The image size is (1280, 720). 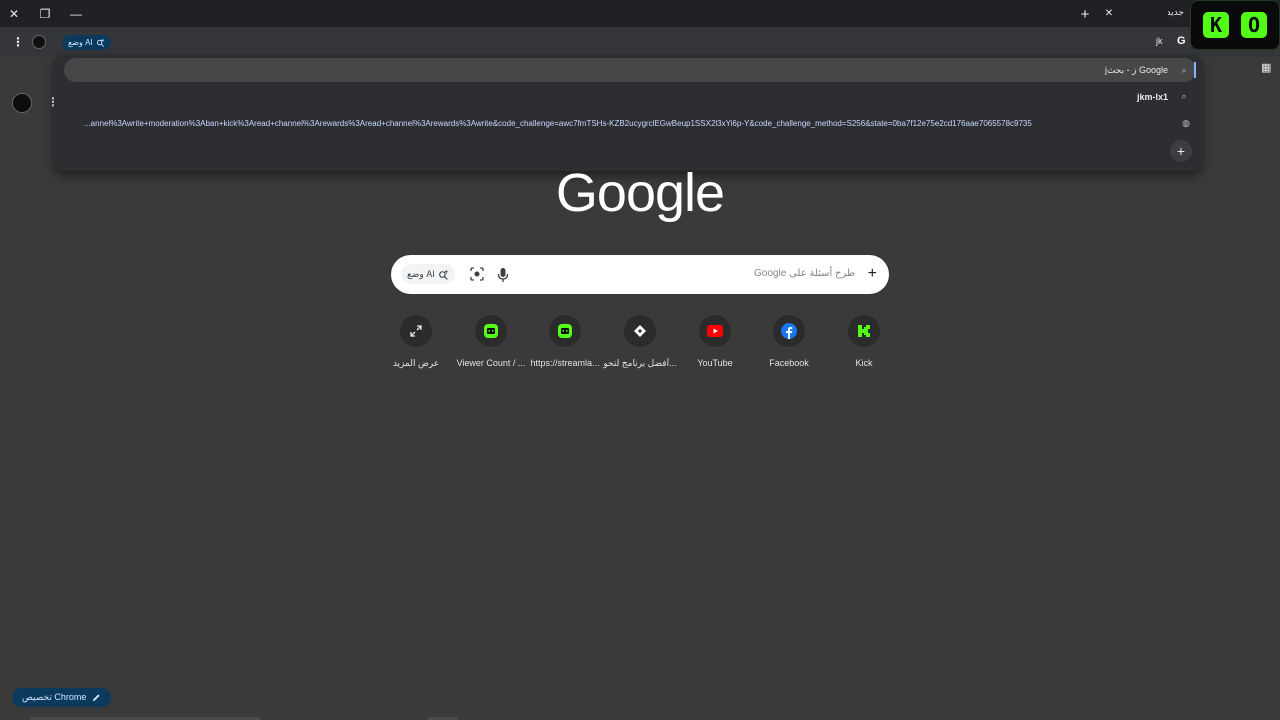 What do you see at coordinates (1186, 123) in the screenshot?
I see `globe-icon: ◍` at bounding box center [1186, 123].